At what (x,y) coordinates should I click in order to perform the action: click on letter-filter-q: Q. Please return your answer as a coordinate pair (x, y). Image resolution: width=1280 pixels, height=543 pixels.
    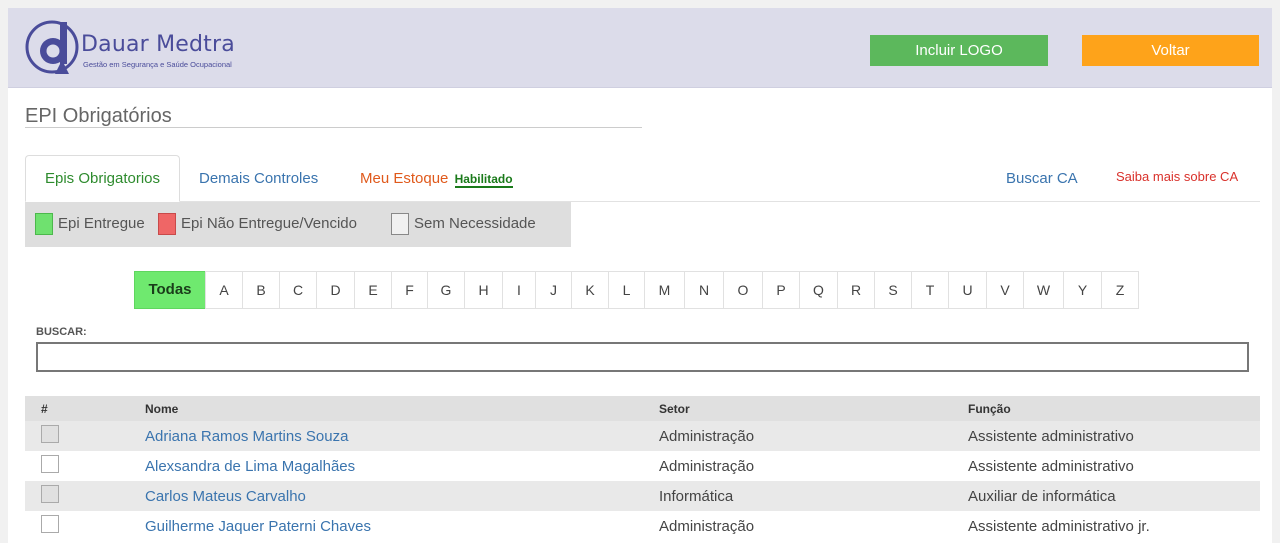
    Looking at the image, I should click on (818, 290).